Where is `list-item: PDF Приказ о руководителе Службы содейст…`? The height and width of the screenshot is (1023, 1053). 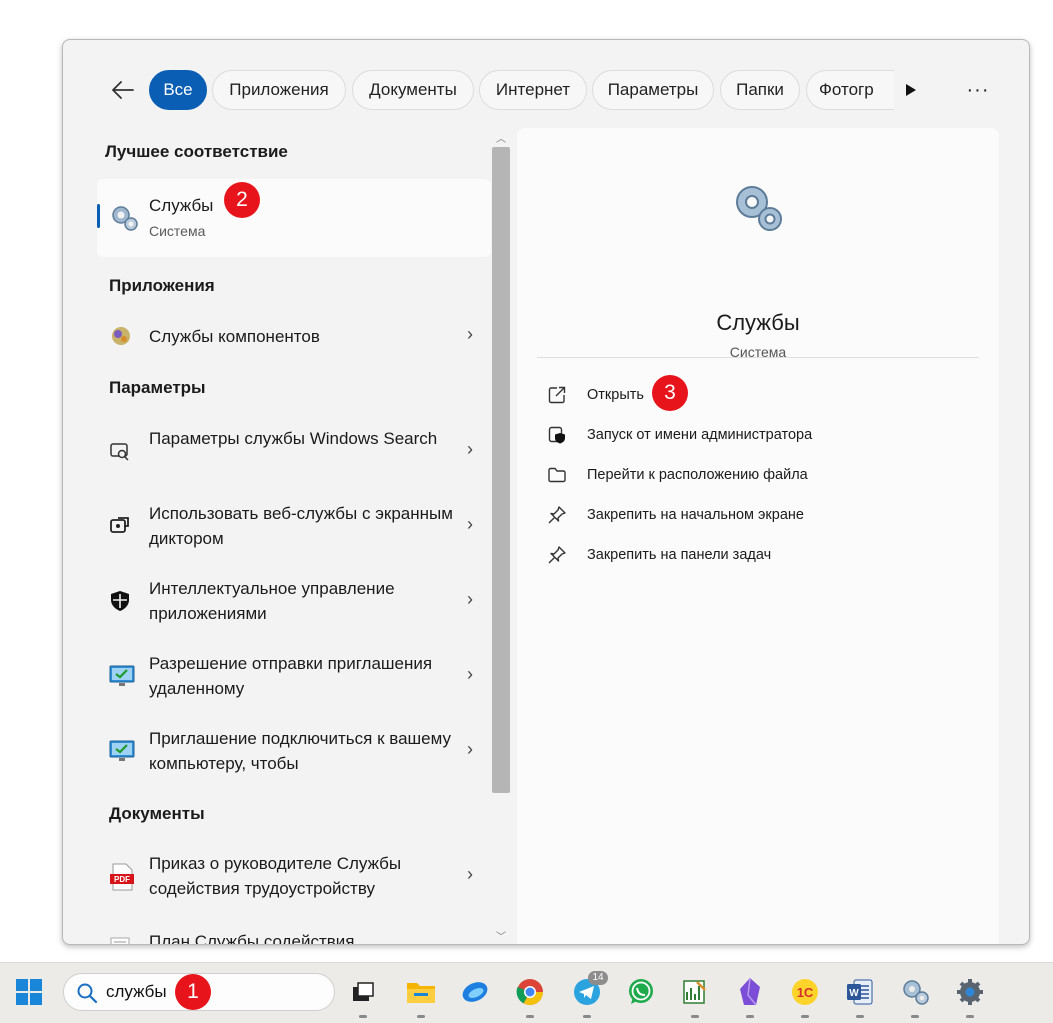 list-item: PDF Приказ о руководителе Службы содейст… is located at coordinates (294, 877).